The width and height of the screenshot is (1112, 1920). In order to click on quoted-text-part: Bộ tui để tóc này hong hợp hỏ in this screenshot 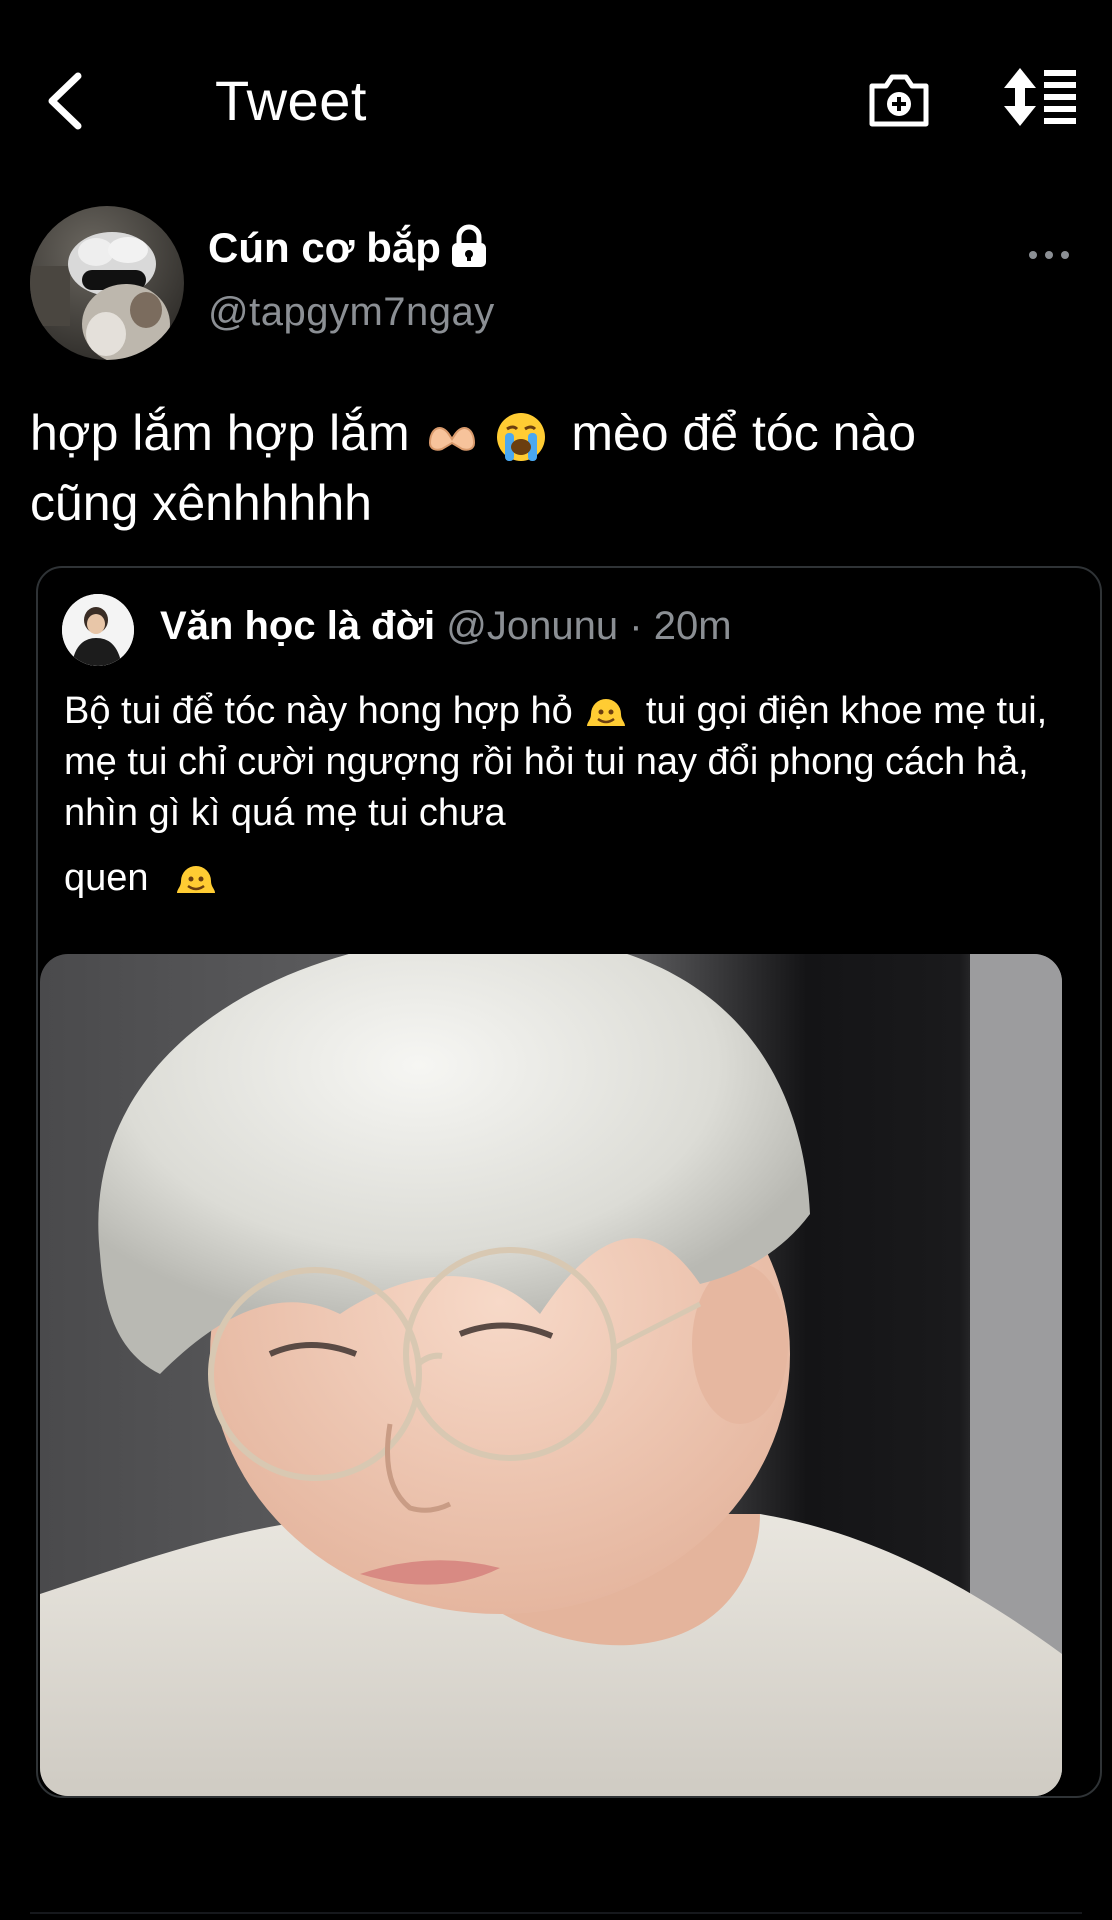, I will do `click(318, 711)`.